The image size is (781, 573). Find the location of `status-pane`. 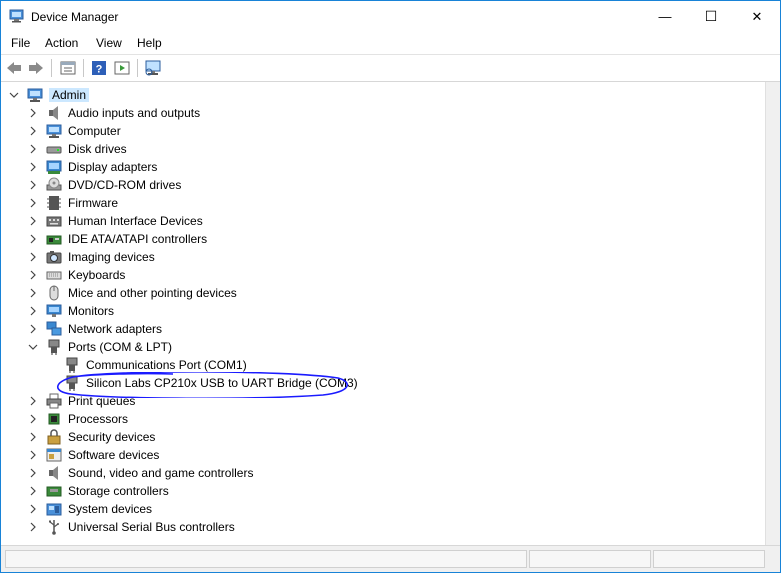

status-pane is located at coordinates (709, 559).